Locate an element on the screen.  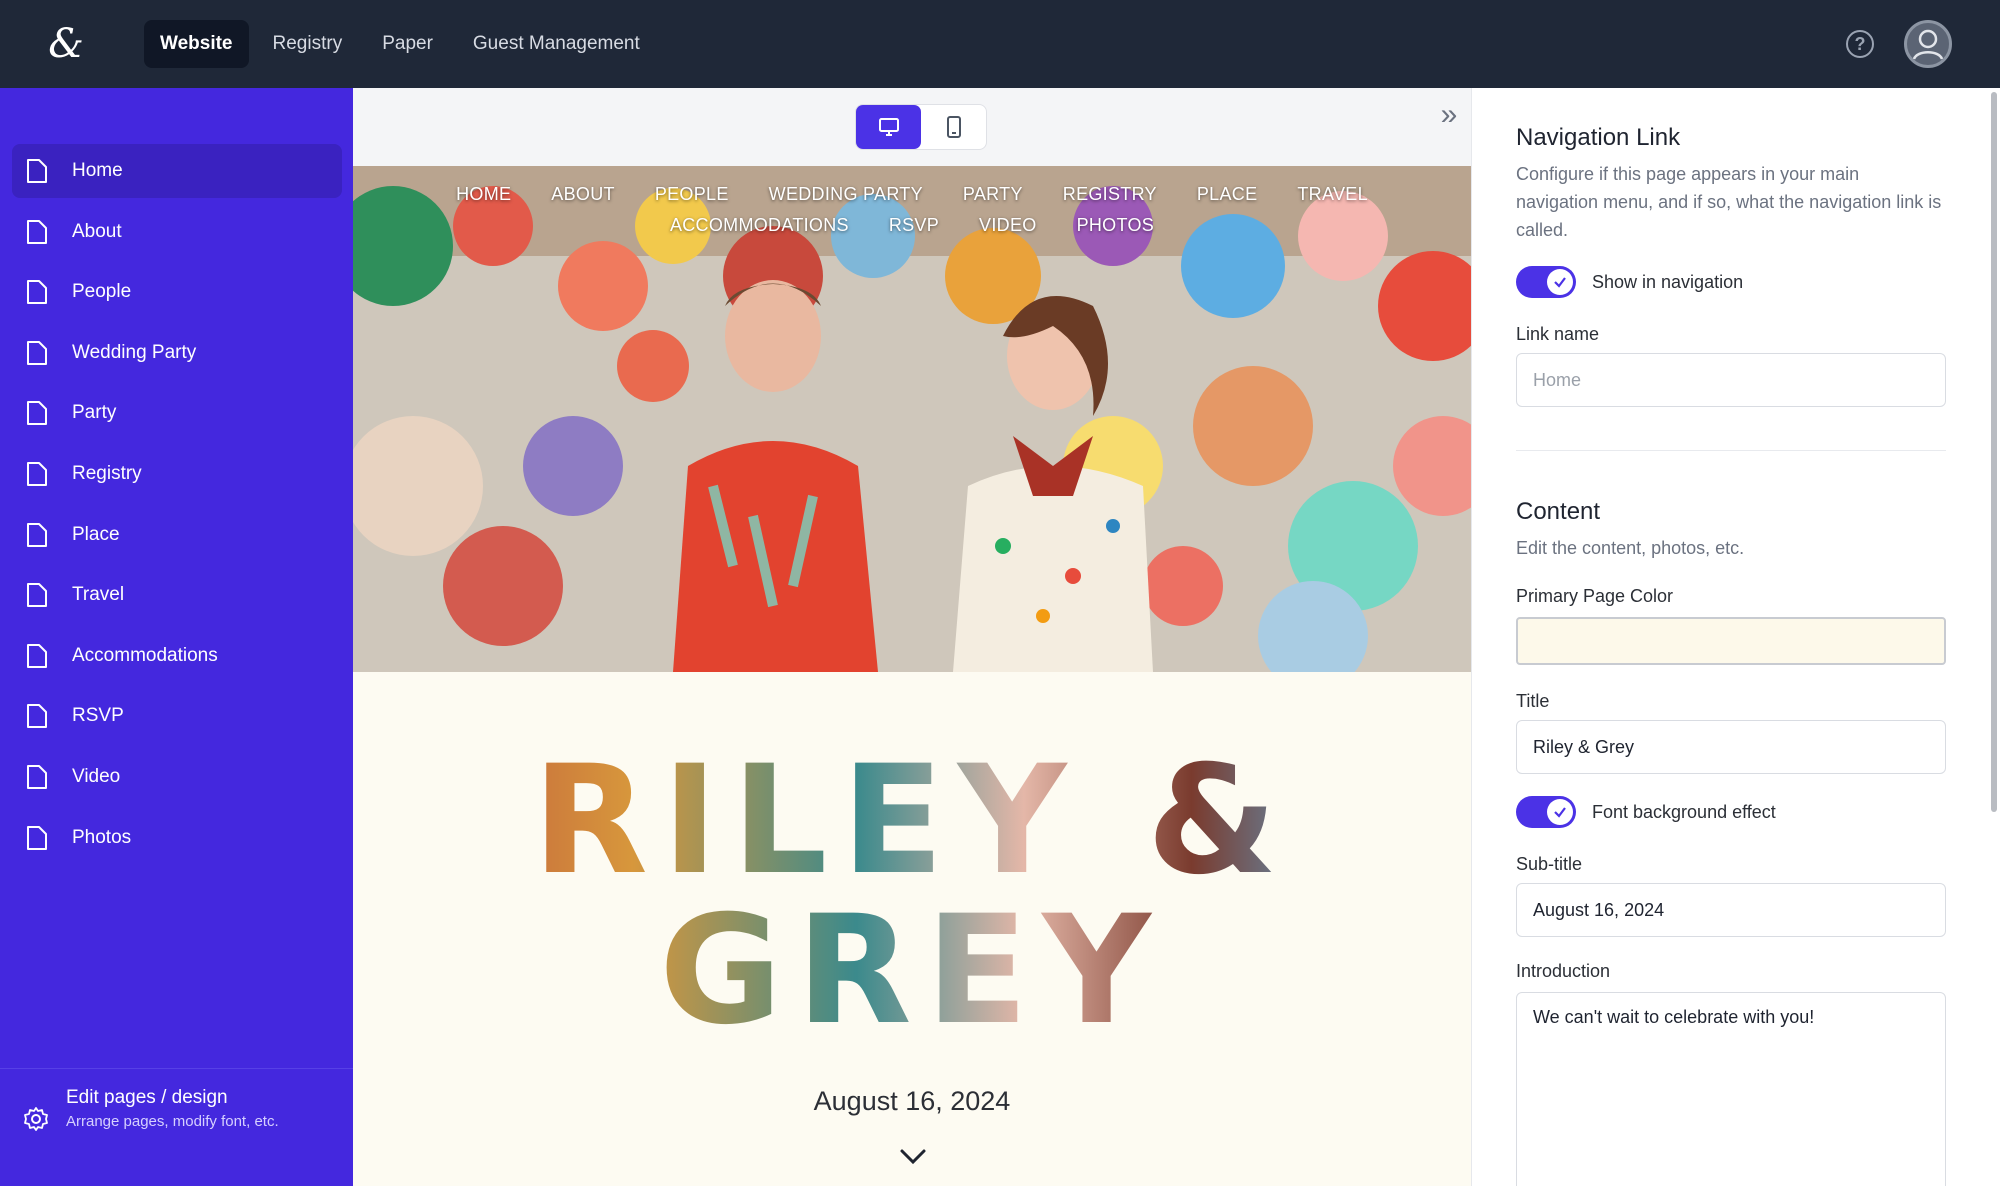
font-background-effect-label: Font background effect is located at coordinates (1684, 812).